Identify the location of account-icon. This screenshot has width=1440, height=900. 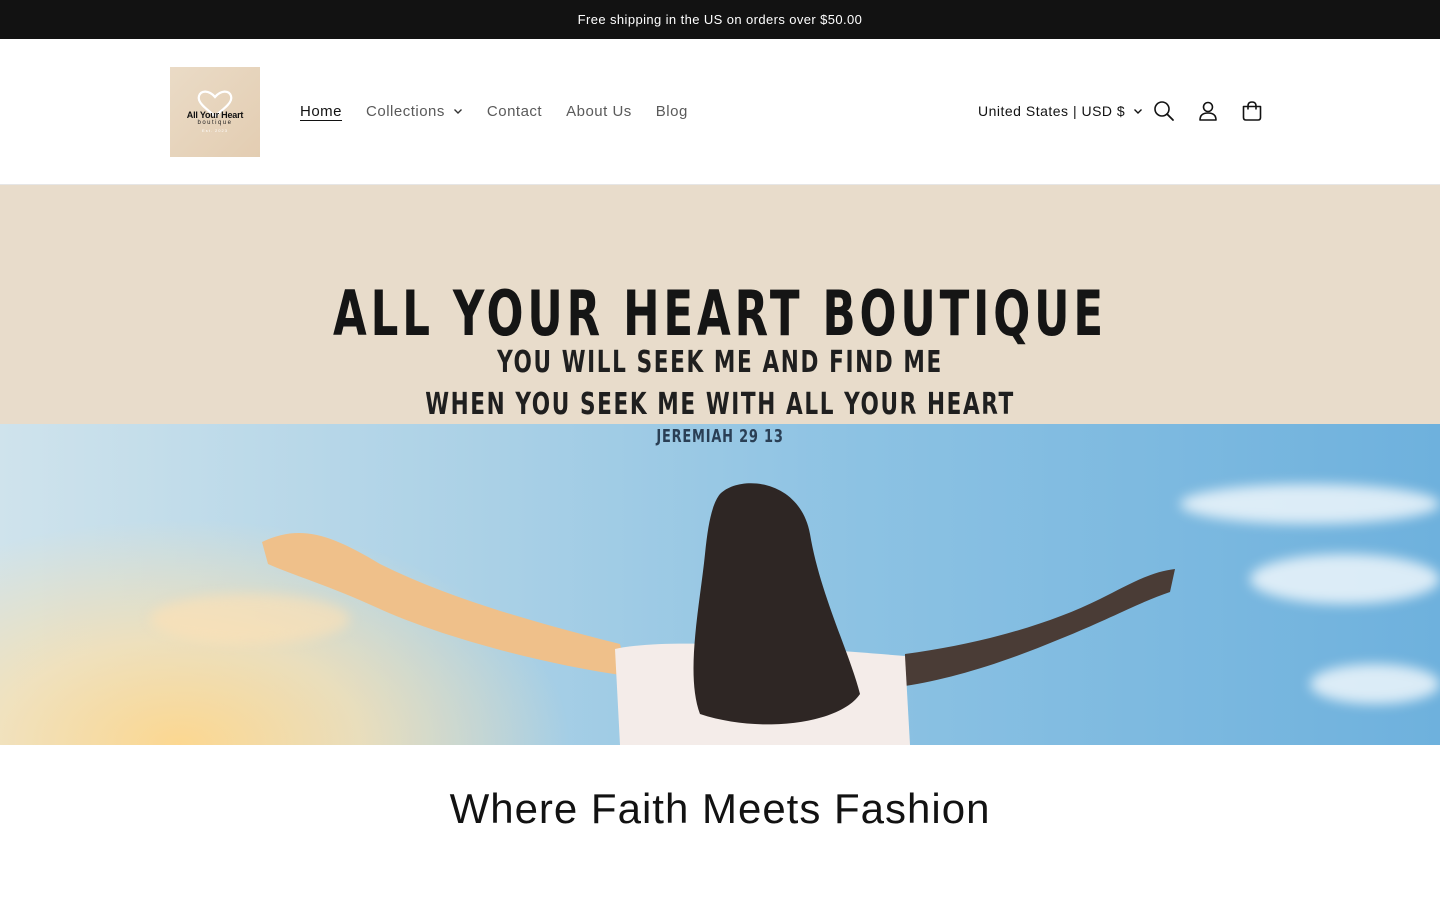
(1208, 111).